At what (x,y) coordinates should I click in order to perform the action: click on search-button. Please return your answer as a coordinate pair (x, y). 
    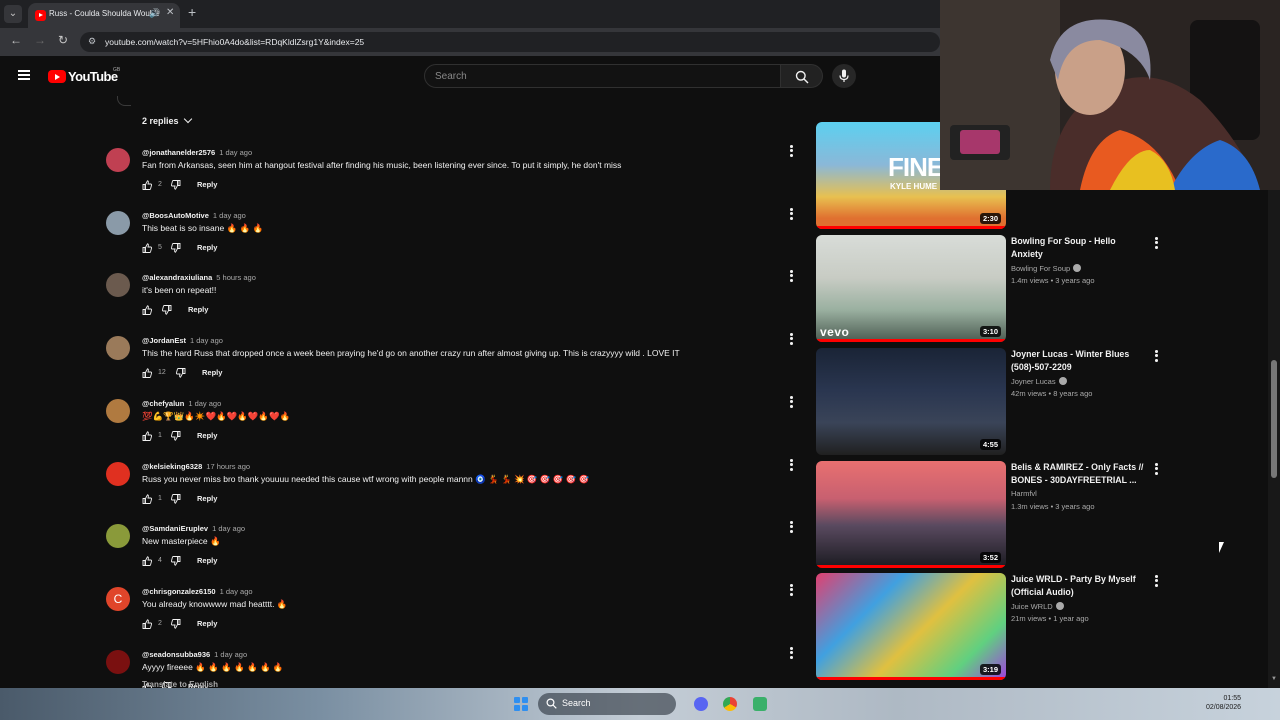
    Looking at the image, I should click on (802, 76).